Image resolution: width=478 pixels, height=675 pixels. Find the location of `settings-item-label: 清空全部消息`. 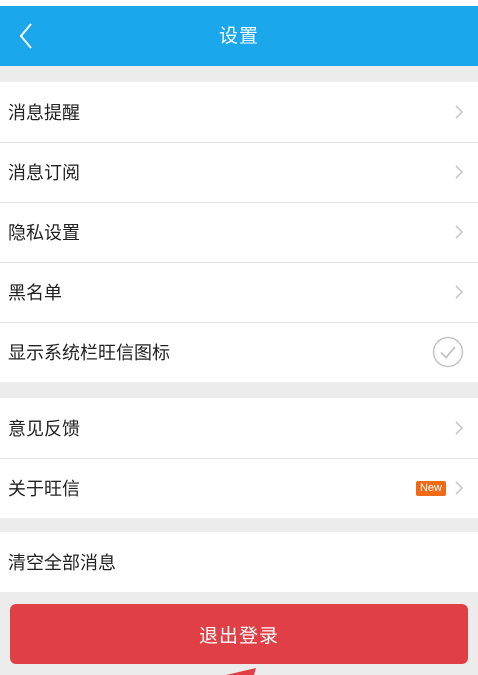

settings-item-label: 清空全部消息 is located at coordinates (62, 563).